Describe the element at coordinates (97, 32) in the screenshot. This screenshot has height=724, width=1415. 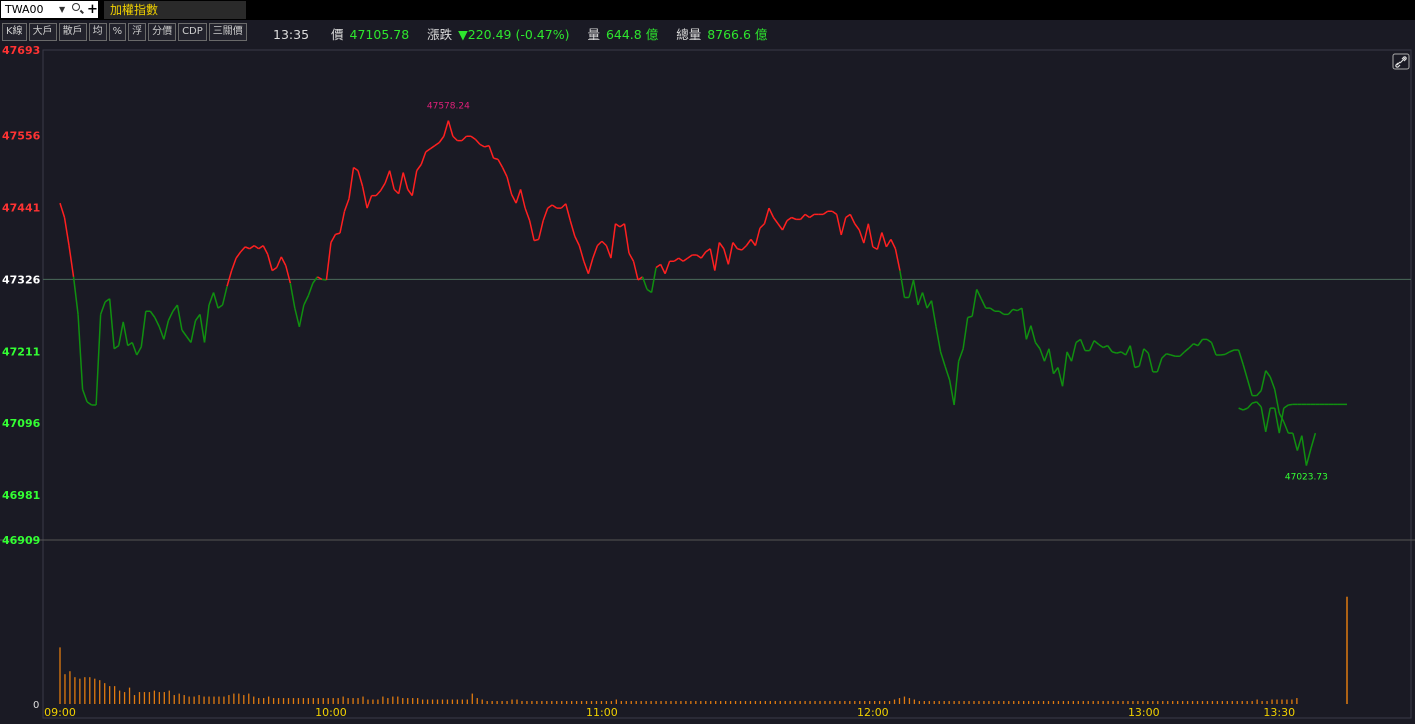
I see `toolbar-button-average: 均` at that location.